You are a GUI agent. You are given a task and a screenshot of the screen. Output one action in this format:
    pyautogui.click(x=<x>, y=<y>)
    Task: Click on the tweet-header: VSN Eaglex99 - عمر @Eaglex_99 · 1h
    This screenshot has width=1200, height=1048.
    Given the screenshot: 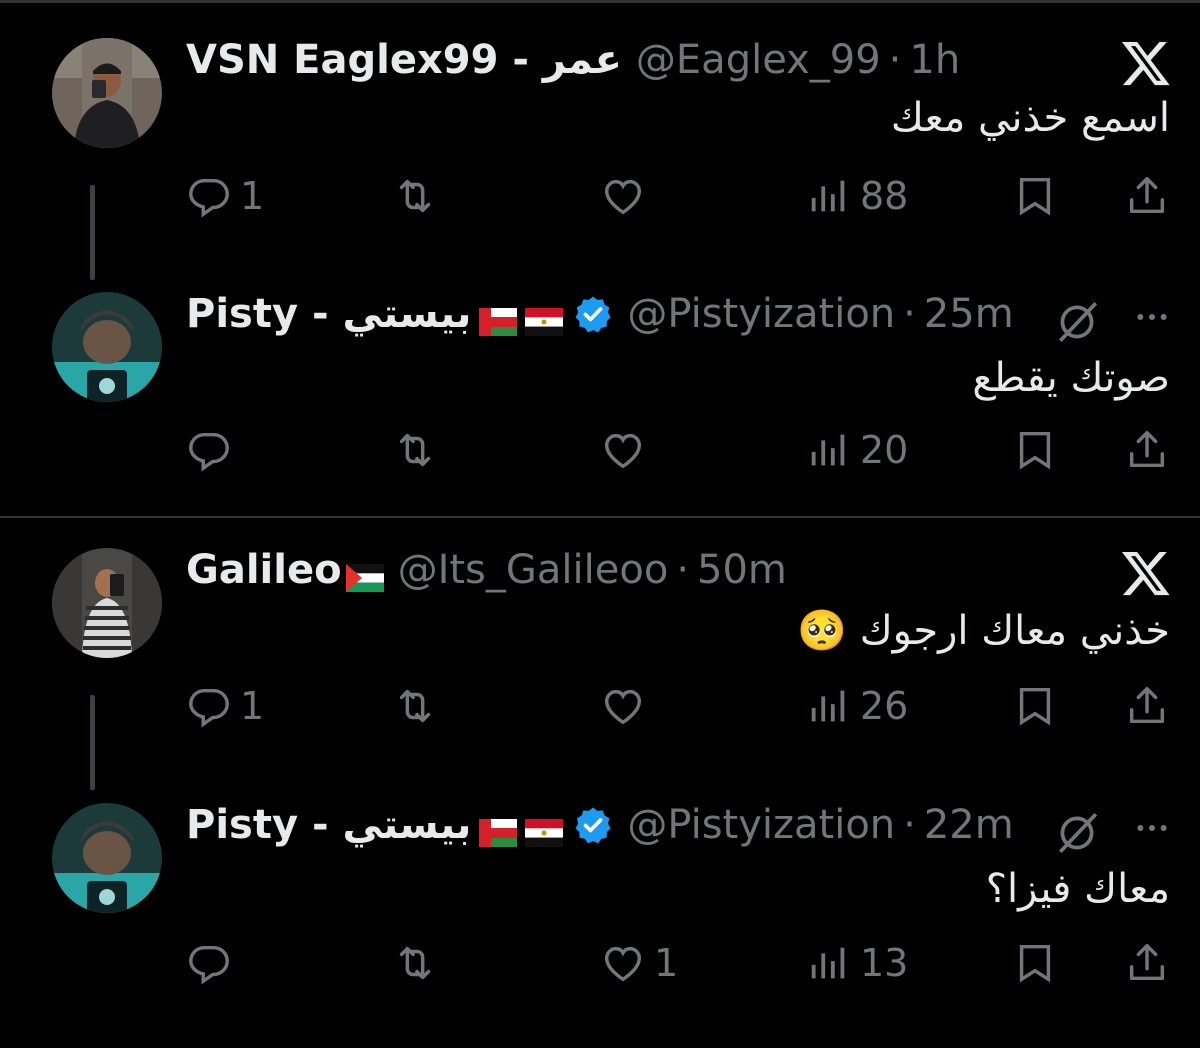 What is the action you would take?
    pyautogui.click(x=573, y=60)
    